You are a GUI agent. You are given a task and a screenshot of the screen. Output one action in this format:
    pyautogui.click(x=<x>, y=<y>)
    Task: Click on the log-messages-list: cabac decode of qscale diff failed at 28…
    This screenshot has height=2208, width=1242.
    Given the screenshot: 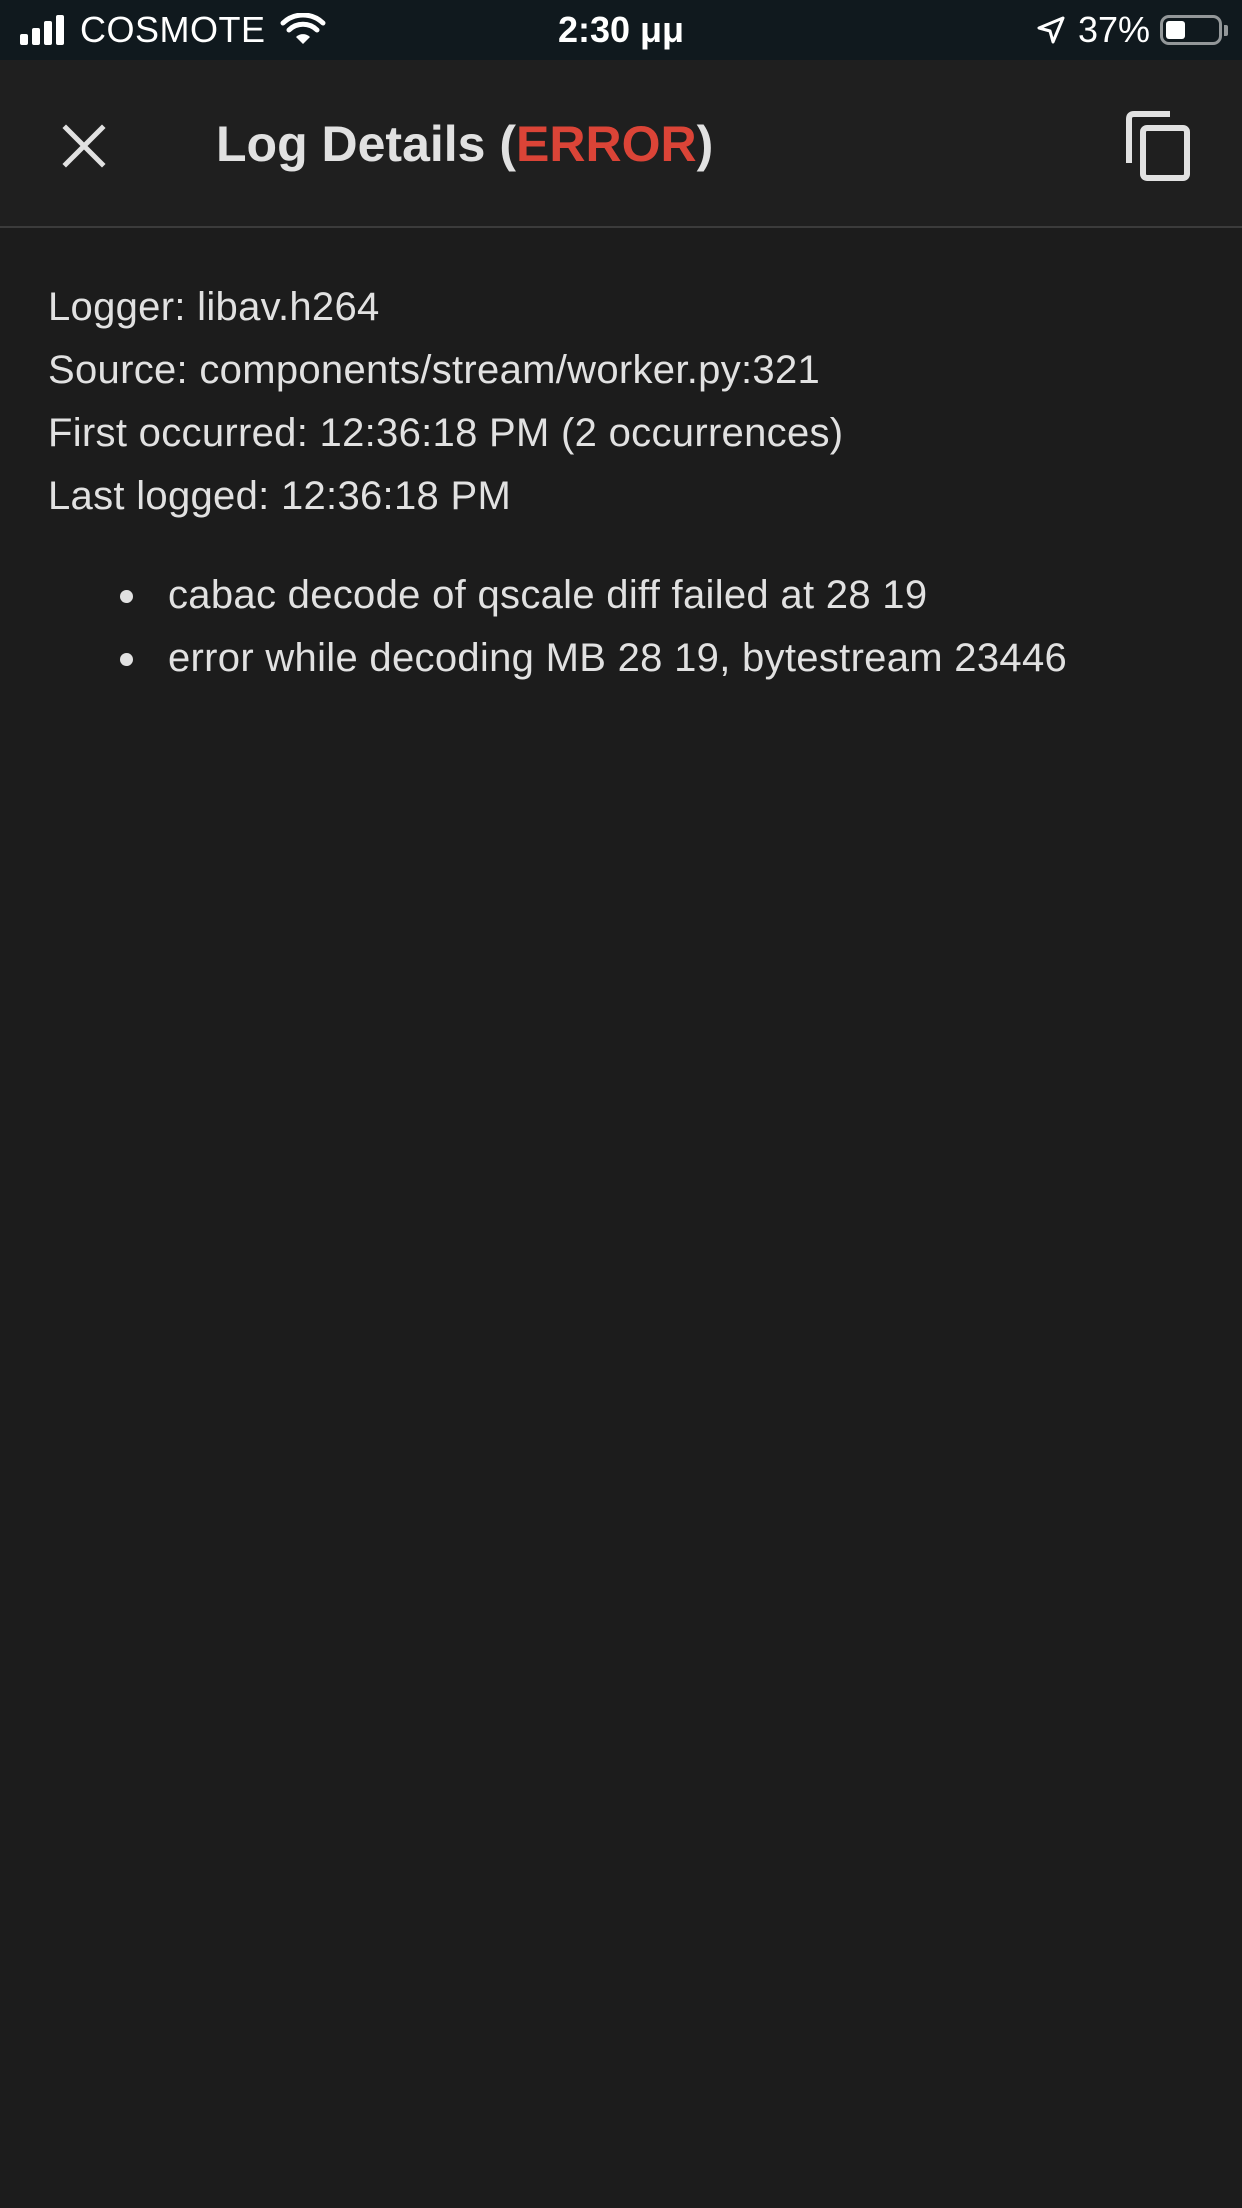 What is the action you would take?
    pyautogui.click(x=628, y=627)
    